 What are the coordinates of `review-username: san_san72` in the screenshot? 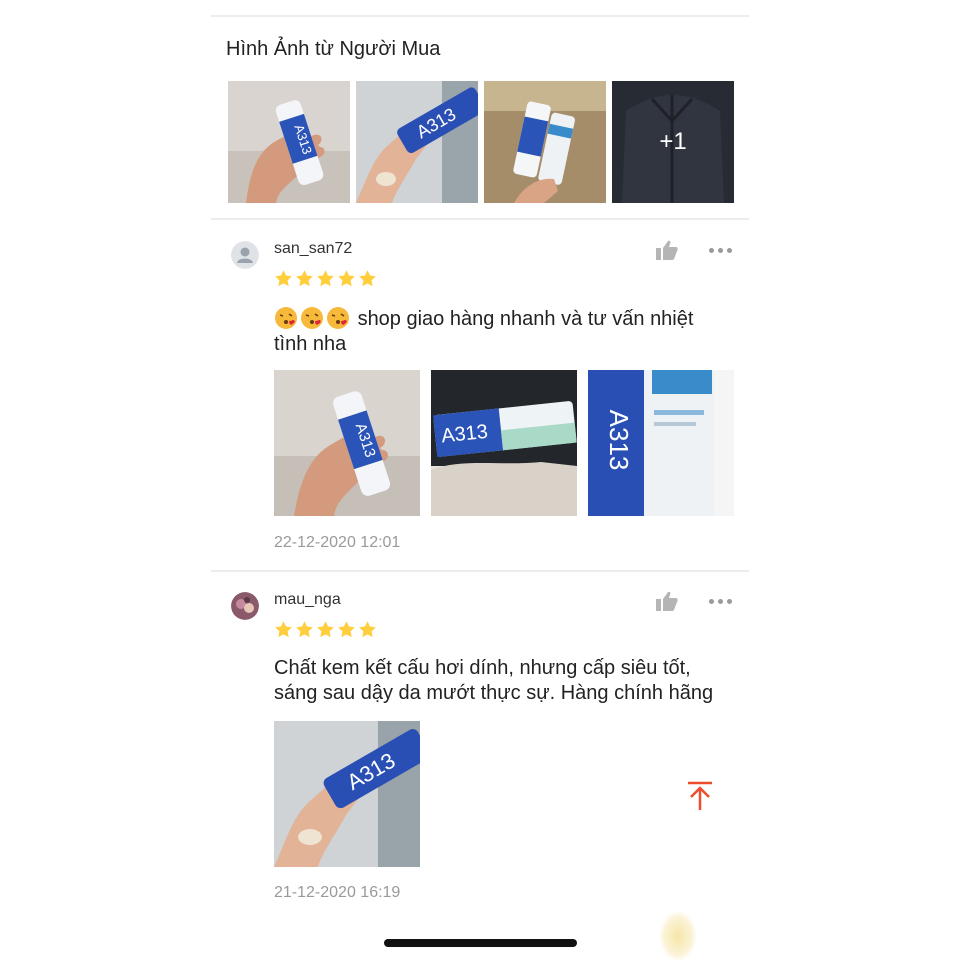 It's located at (313, 249).